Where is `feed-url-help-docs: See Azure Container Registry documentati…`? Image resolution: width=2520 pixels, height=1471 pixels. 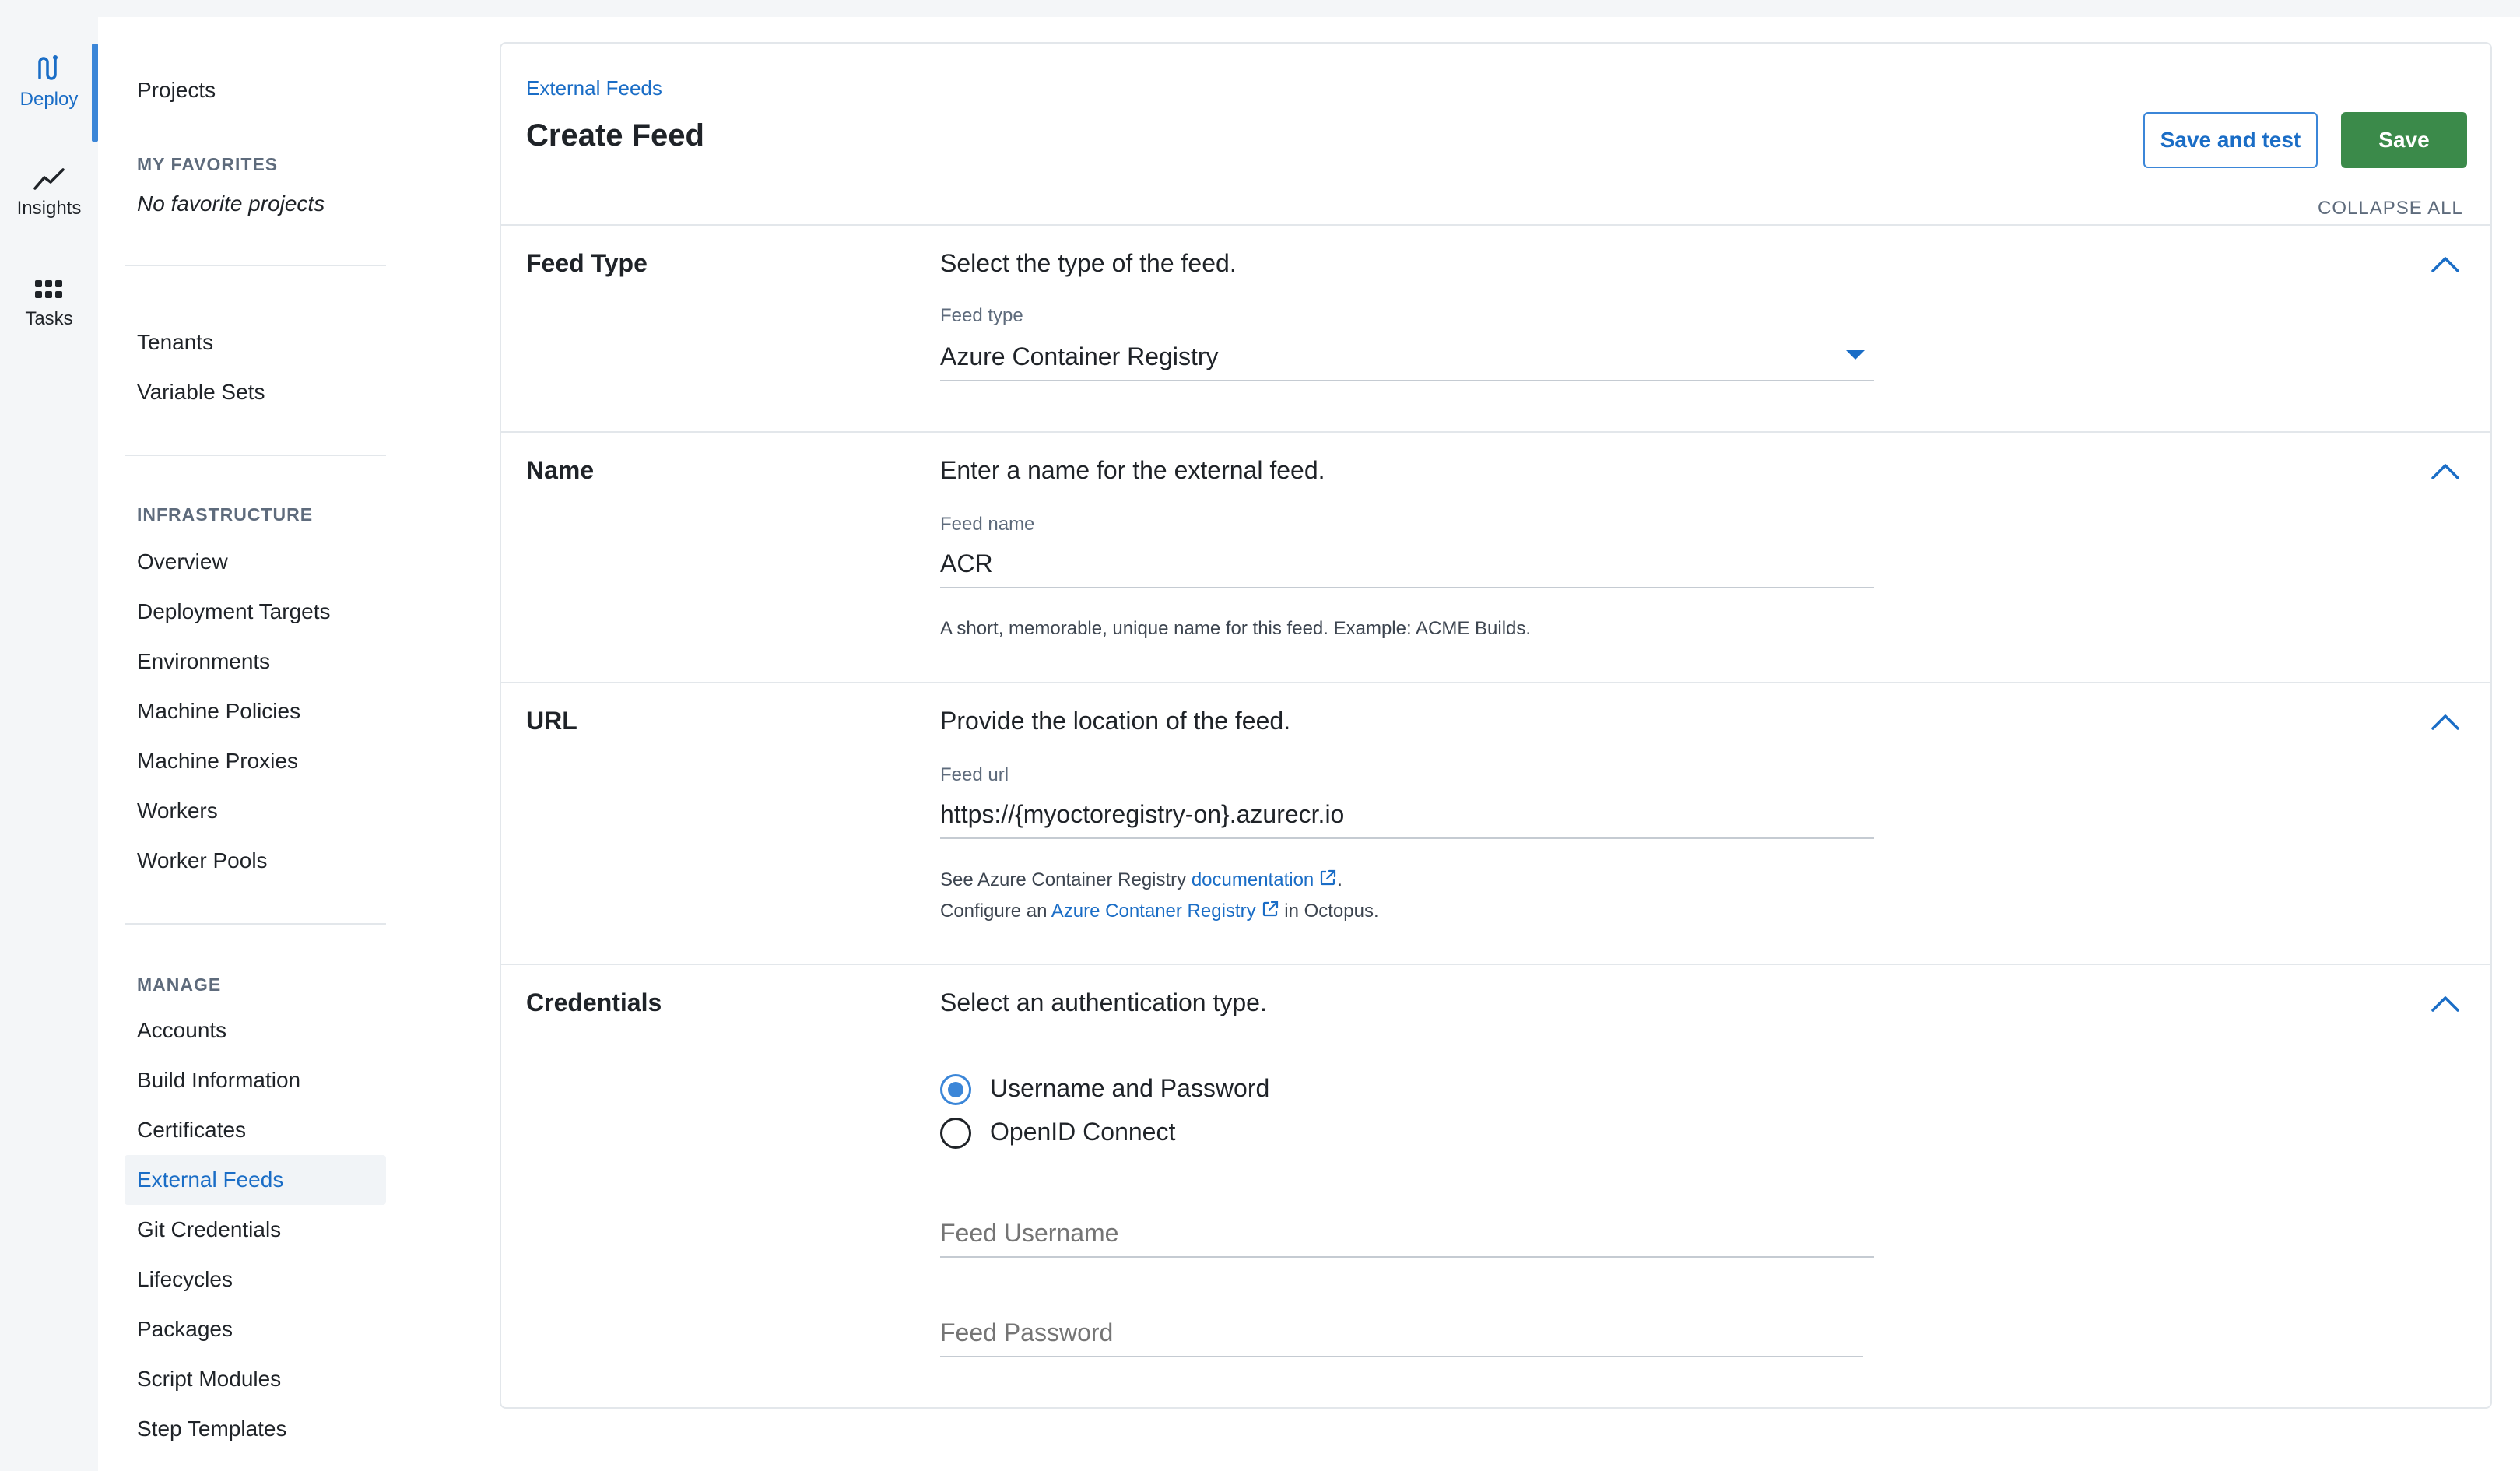
feed-url-help-docs: See Azure Container Registry documentati… is located at coordinates (1141, 880).